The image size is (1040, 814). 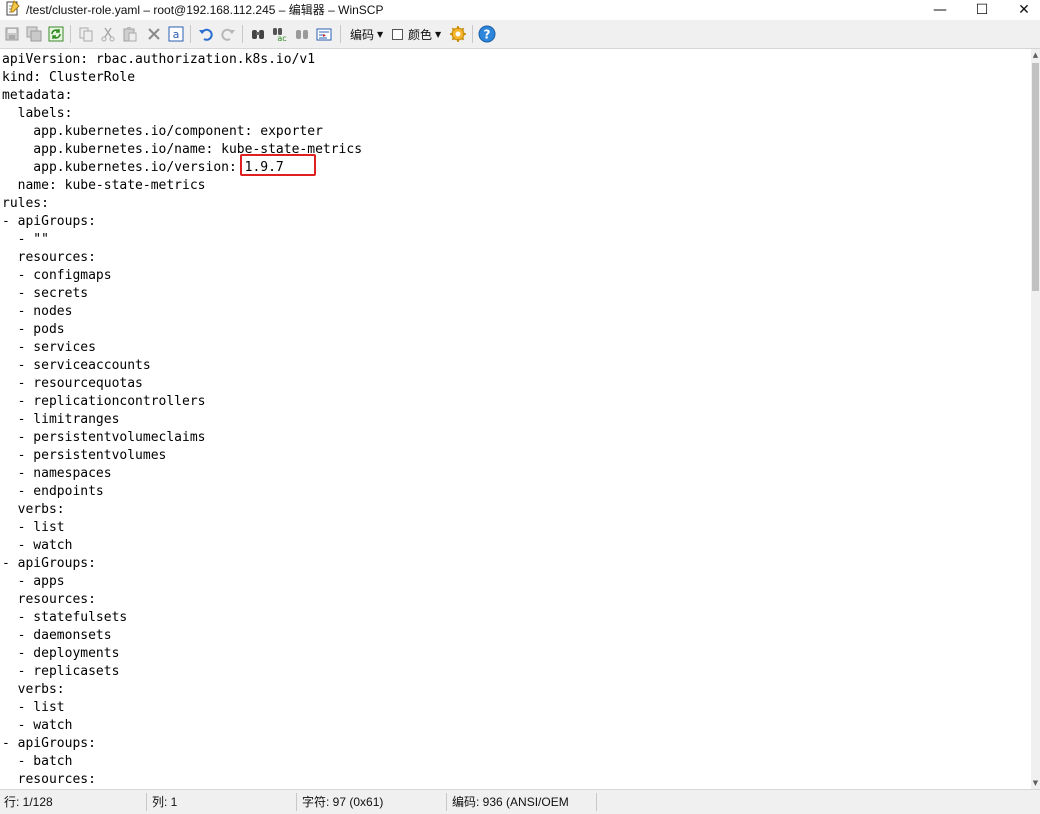 What do you see at coordinates (108, 34) in the screenshot?
I see `cut-icon` at bounding box center [108, 34].